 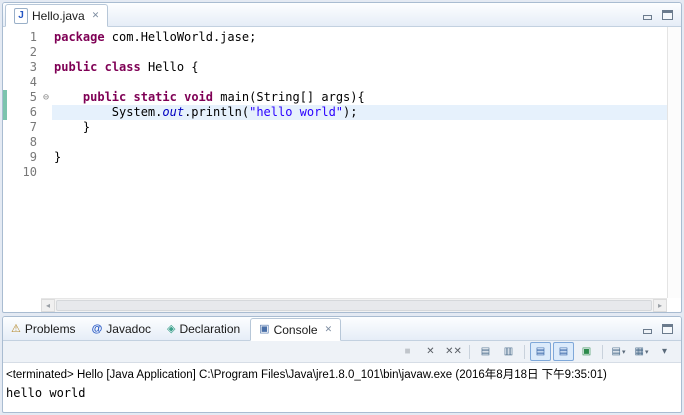 I want to click on tab-javadoc-label: Javadoc, so click(x=128, y=329).